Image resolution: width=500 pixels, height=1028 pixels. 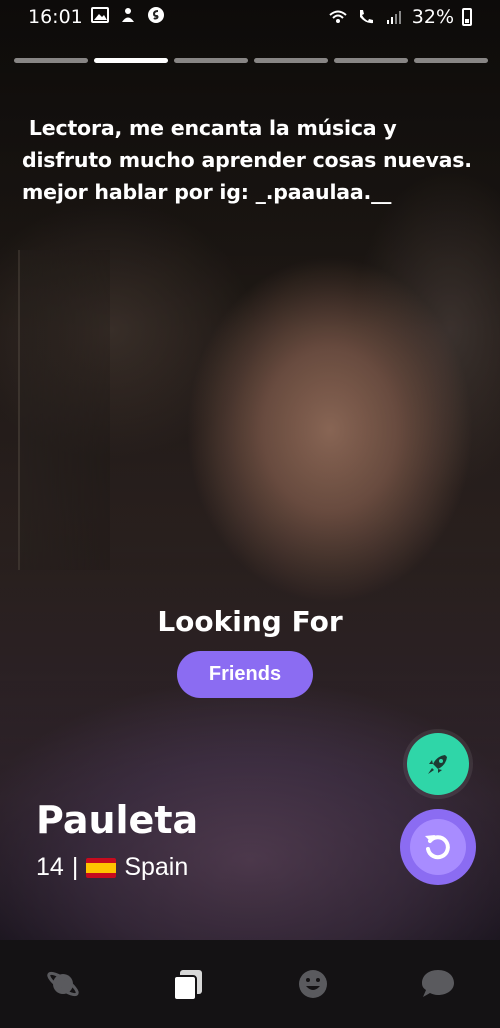 What do you see at coordinates (245, 674) in the screenshot?
I see `looking-for-badge: Friends` at bounding box center [245, 674].